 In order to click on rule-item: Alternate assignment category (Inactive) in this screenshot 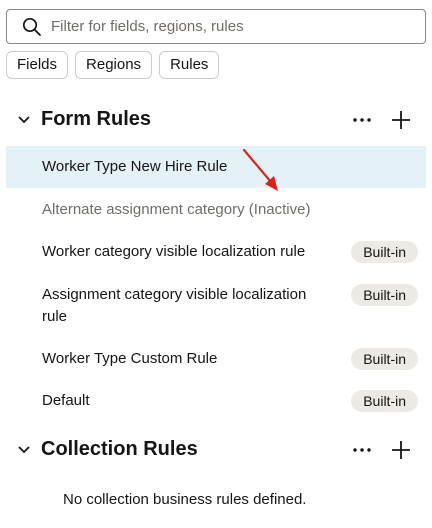, I will do `click(216, 210)`.